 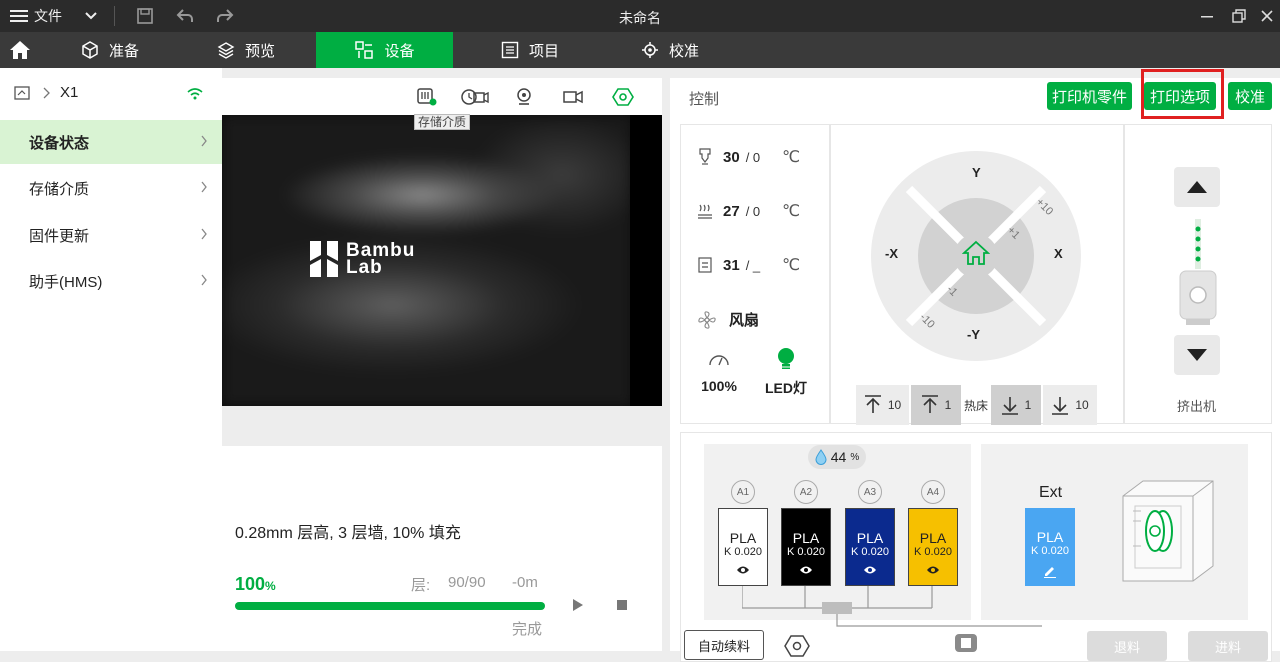 What do you see at coordinates (527, 629) in the screenshot?
I see `job-status: 完成` at bounding box center [527, 629].